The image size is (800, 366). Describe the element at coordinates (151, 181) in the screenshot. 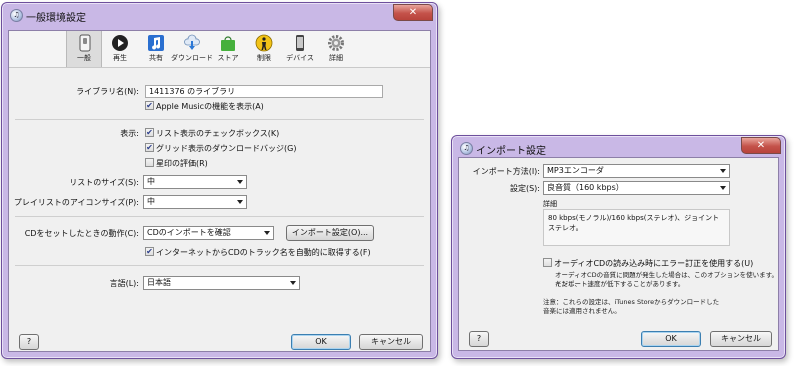

I see `list-size-value: 中` at that location.